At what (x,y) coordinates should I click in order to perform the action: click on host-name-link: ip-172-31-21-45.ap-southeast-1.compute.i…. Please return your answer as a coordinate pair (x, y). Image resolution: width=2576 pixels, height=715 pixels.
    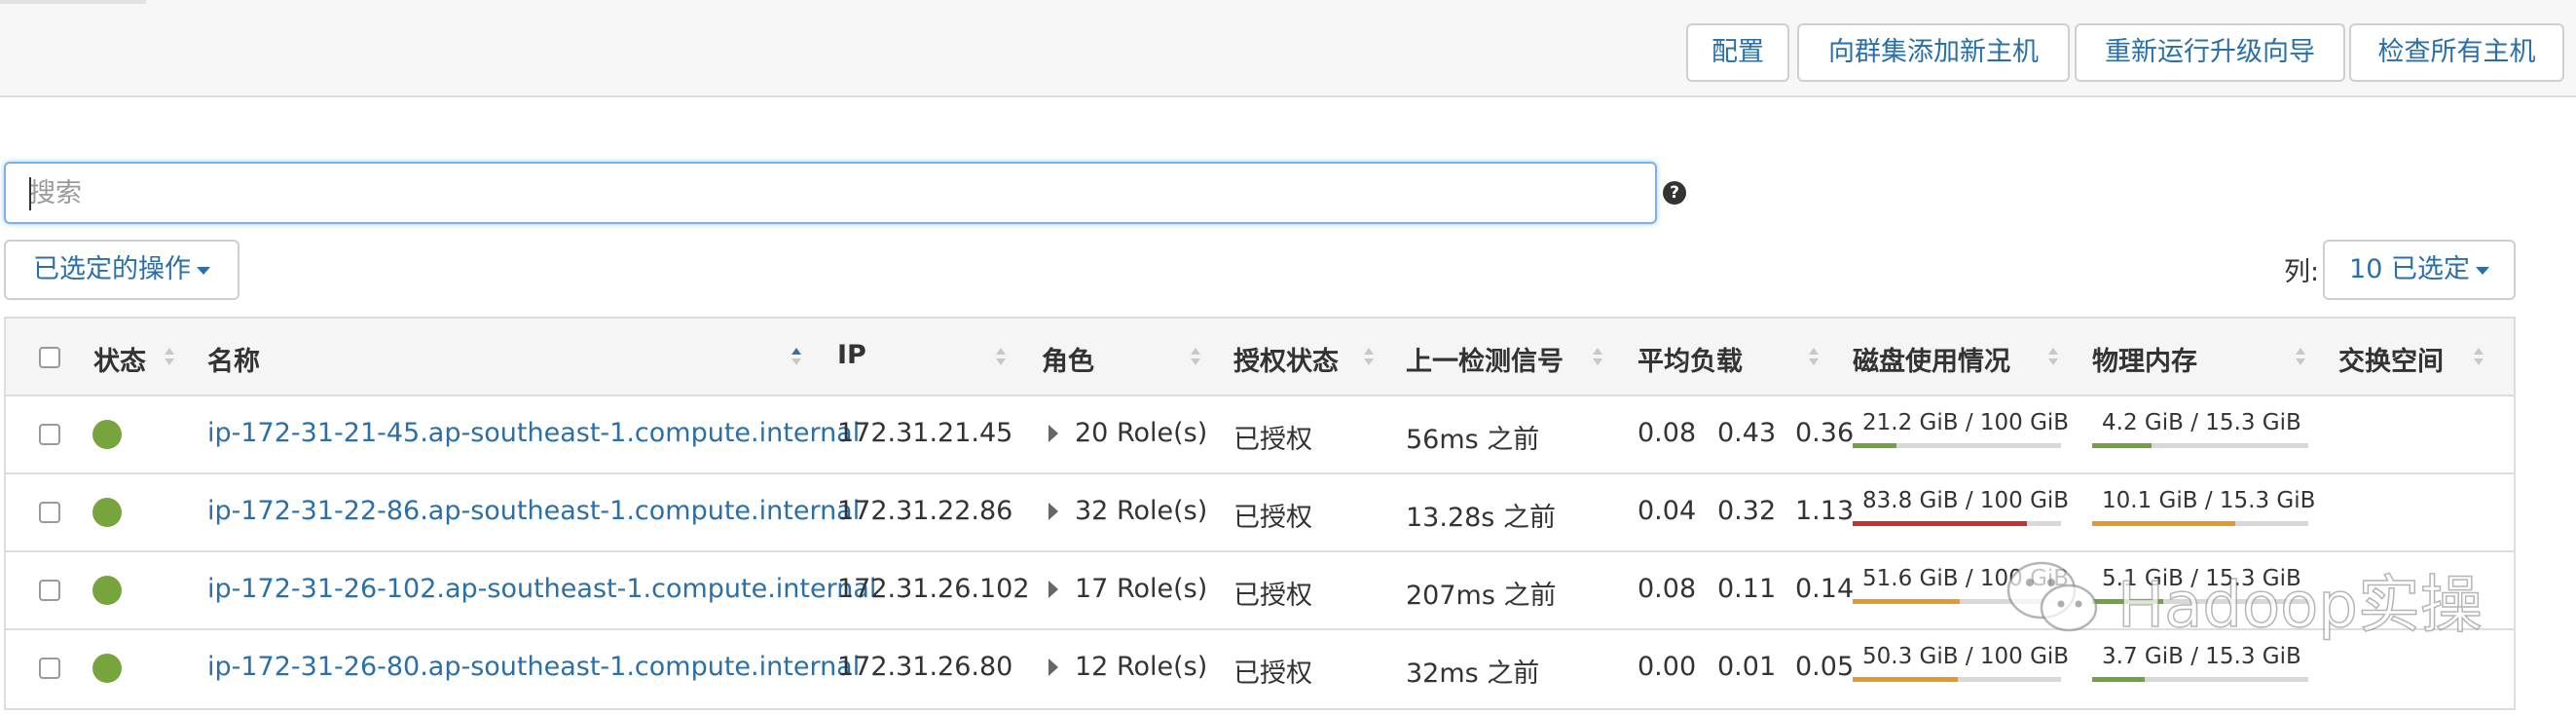
    Looking at the image, I should click on (533, 433).